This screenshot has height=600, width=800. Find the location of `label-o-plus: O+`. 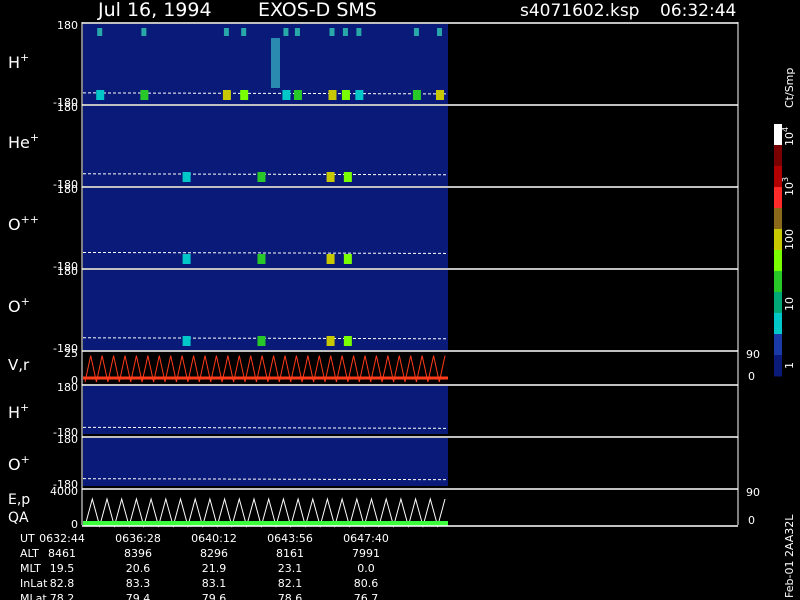

label-o-plus: O+ is located at coordinates (19, 305).